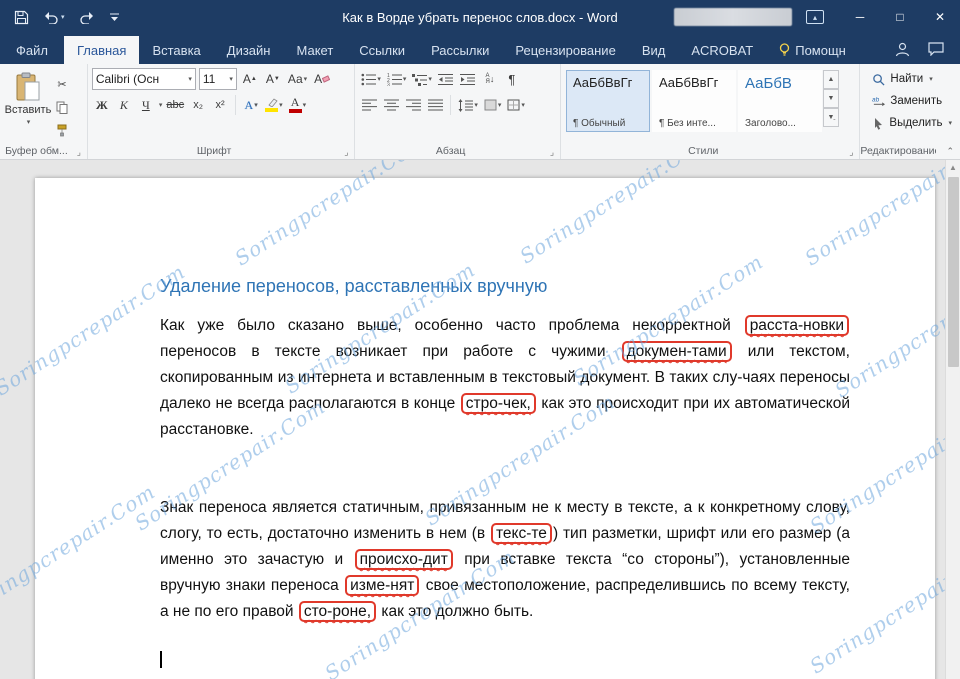  I want to click on styles-scroll-down-icon: ▼, so click(830, 98).